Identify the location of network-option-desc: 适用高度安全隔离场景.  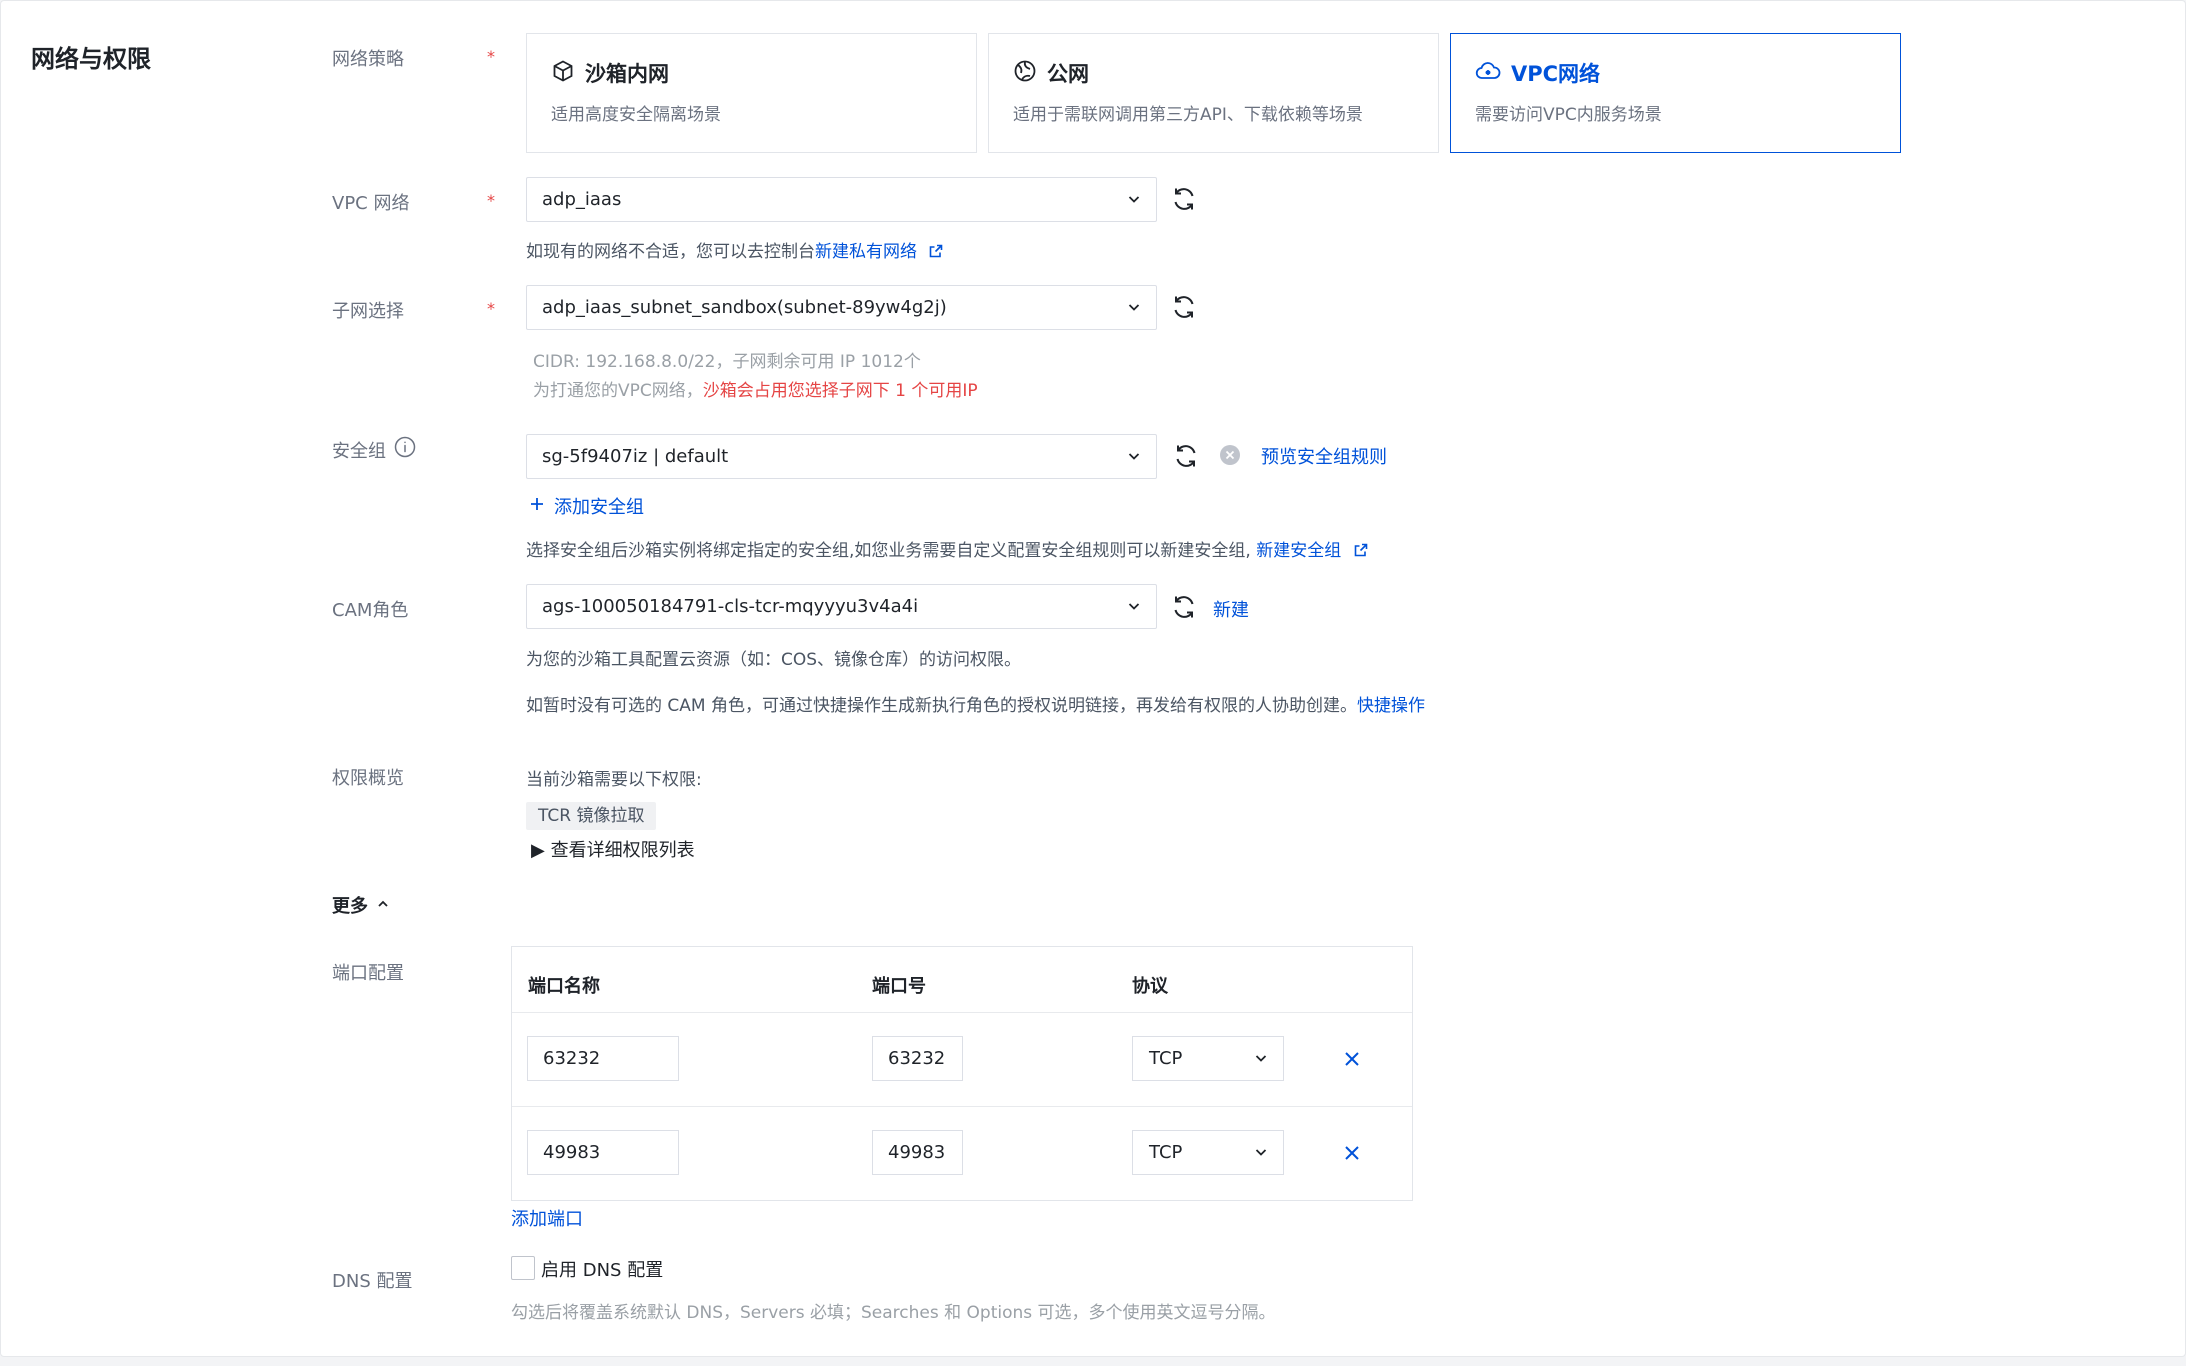
(636, 115).